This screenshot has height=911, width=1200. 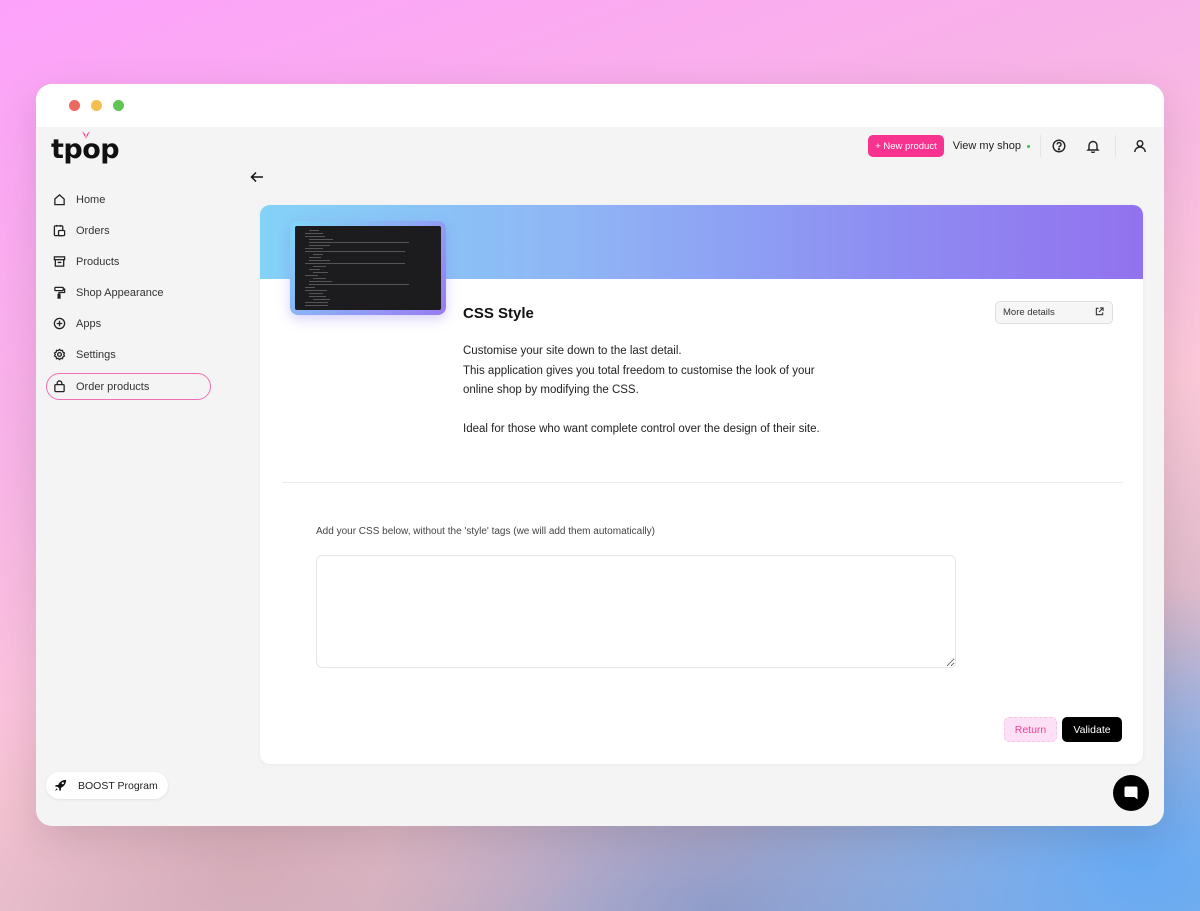 I want to click on code-editor-preview, so click(x=368, y=268).